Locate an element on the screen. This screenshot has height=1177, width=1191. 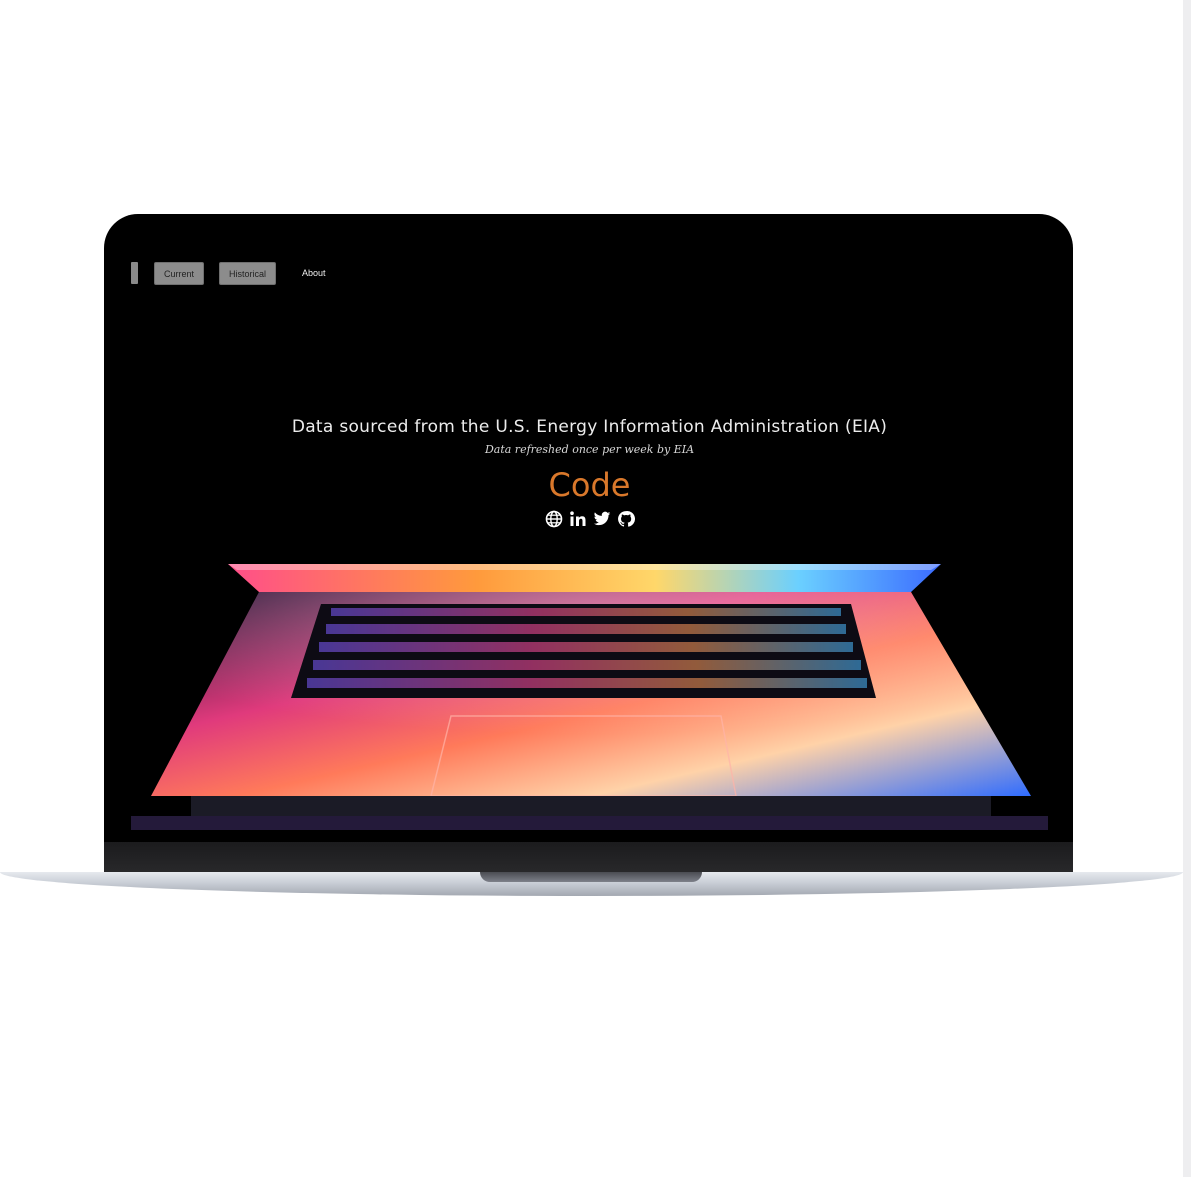
nav-button-historical: Historical is located at coordinates (247, 273).